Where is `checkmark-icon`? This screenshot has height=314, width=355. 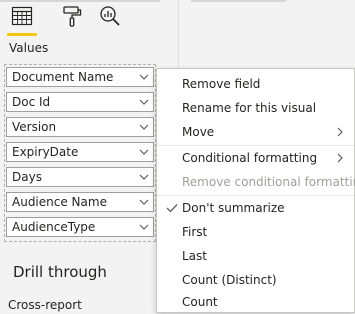 checkmark-icon is located at coordinates (172, 208).